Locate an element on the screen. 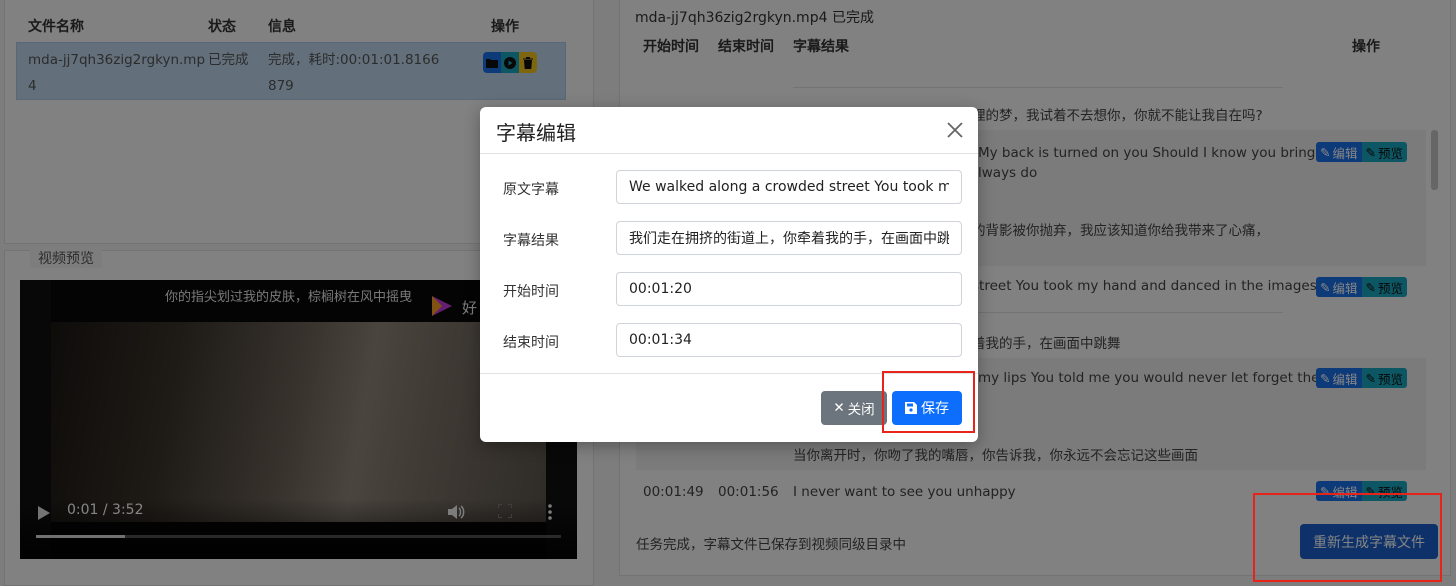 This screenshot has height=586, width=1456. original-subtitle-input is located at coordinates (789, 187).